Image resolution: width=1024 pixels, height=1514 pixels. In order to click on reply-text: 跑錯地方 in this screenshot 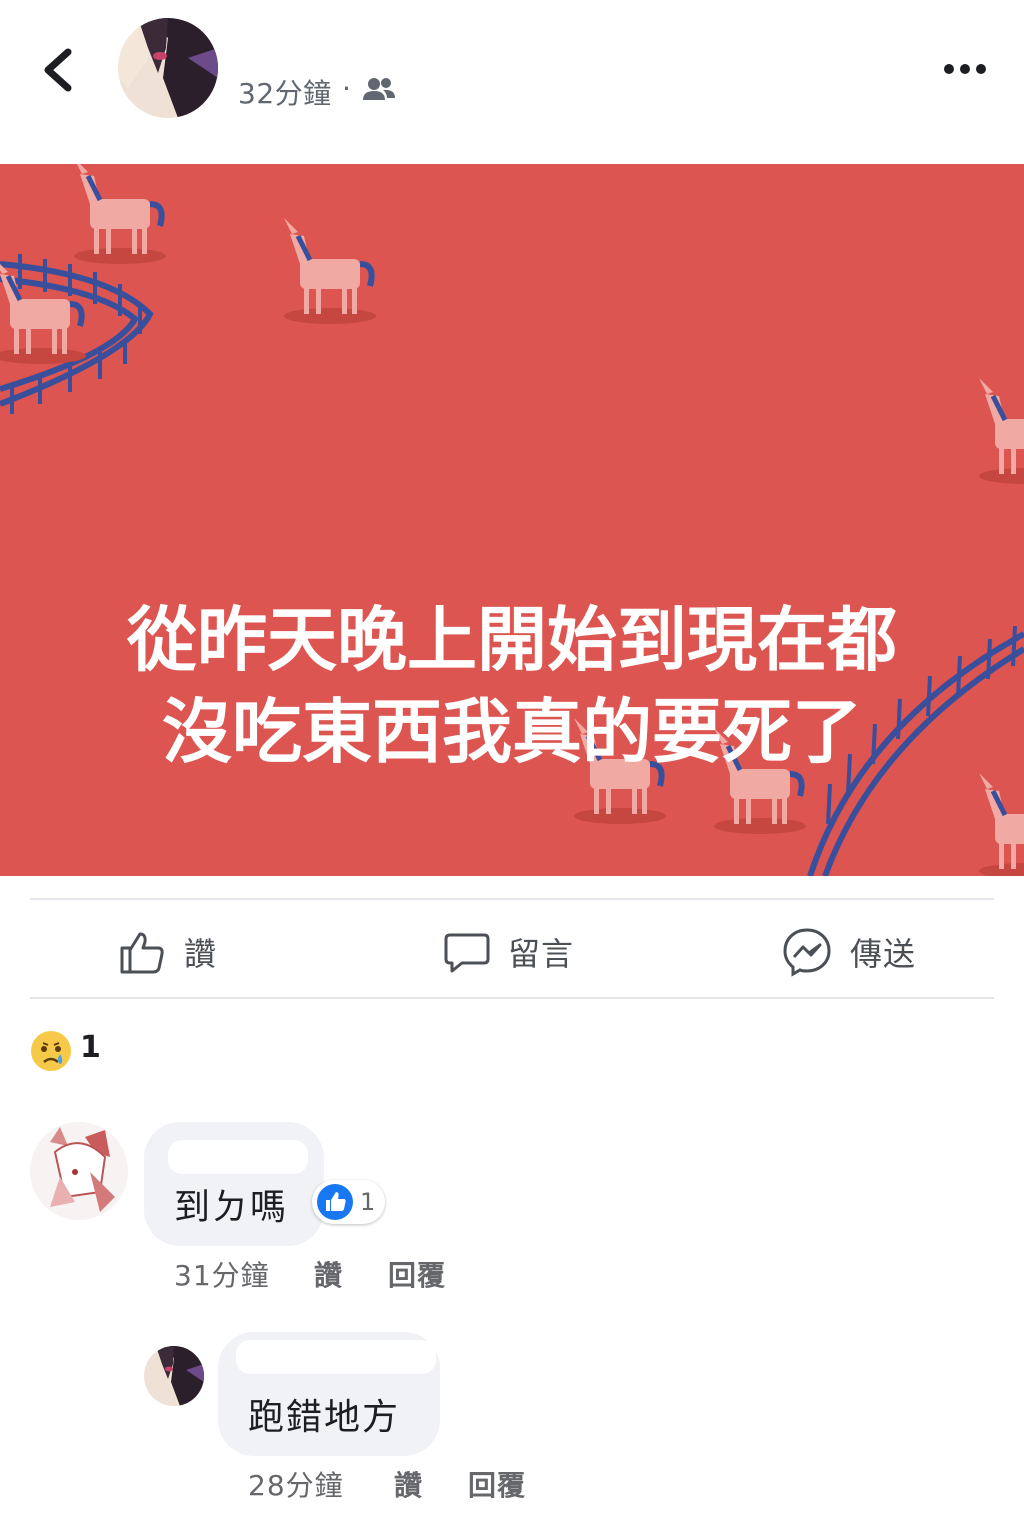, I will do `click(324, 1417)`.